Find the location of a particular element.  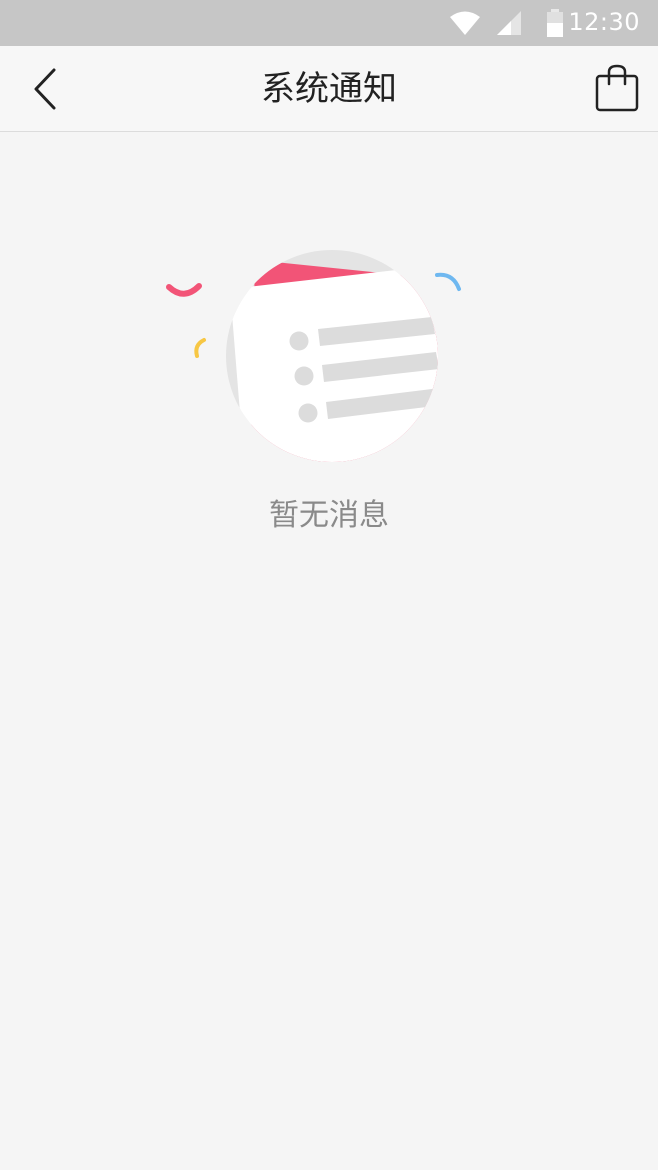

shopping-bag-button is located at coordinates (617, 89).